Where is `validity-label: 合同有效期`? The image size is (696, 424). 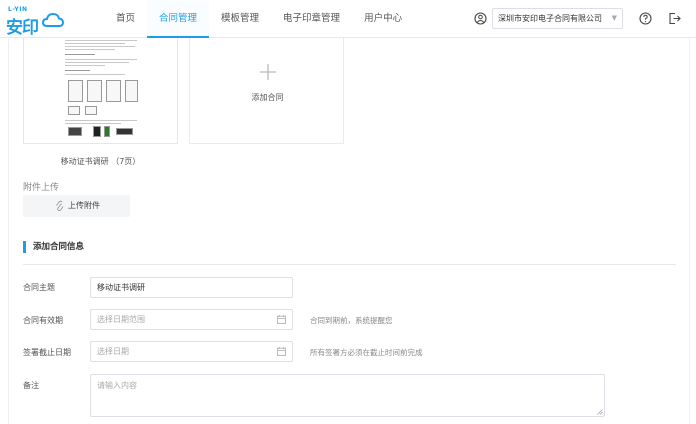 validity-label: 合同有效期 is located at coordinates (43, 320).